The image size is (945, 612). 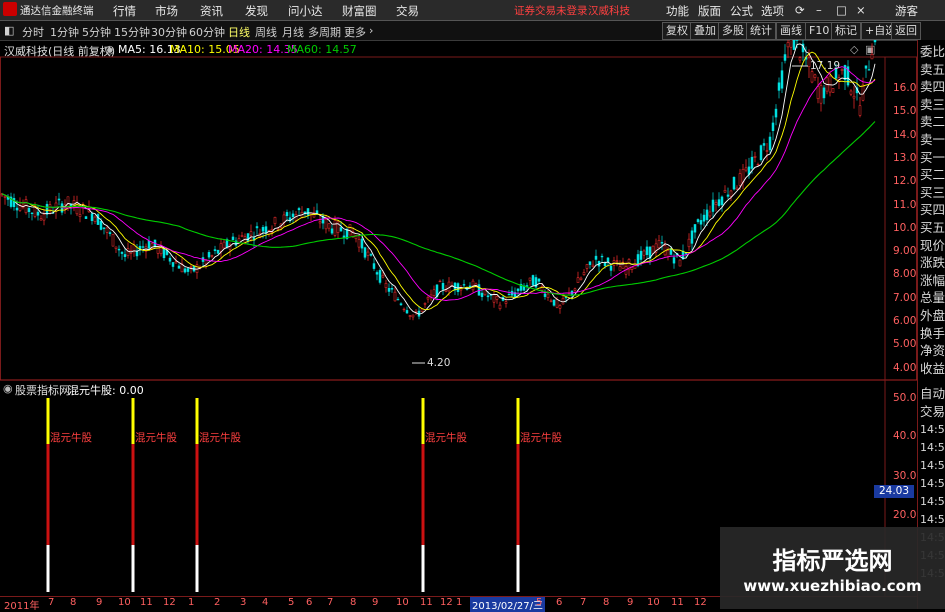 What do you see at coordinates (124, 11) in the screenshot?
I see `menu-item-hangqing: 行情` at bounding box center [124, 11].